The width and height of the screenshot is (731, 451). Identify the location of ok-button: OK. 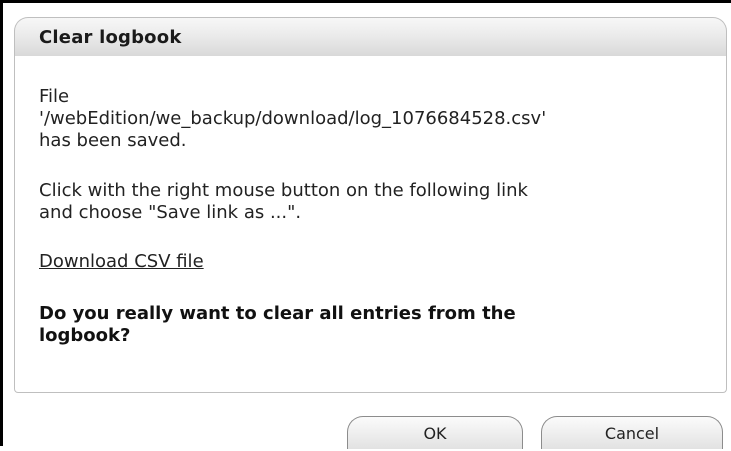
(435, 432).